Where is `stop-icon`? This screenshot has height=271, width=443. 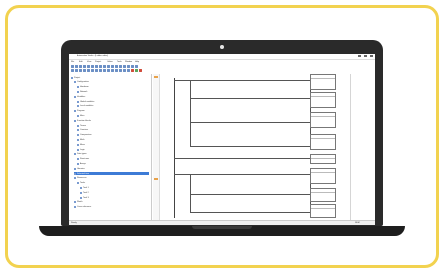 stop-icon is located at coordinates (132, 70).